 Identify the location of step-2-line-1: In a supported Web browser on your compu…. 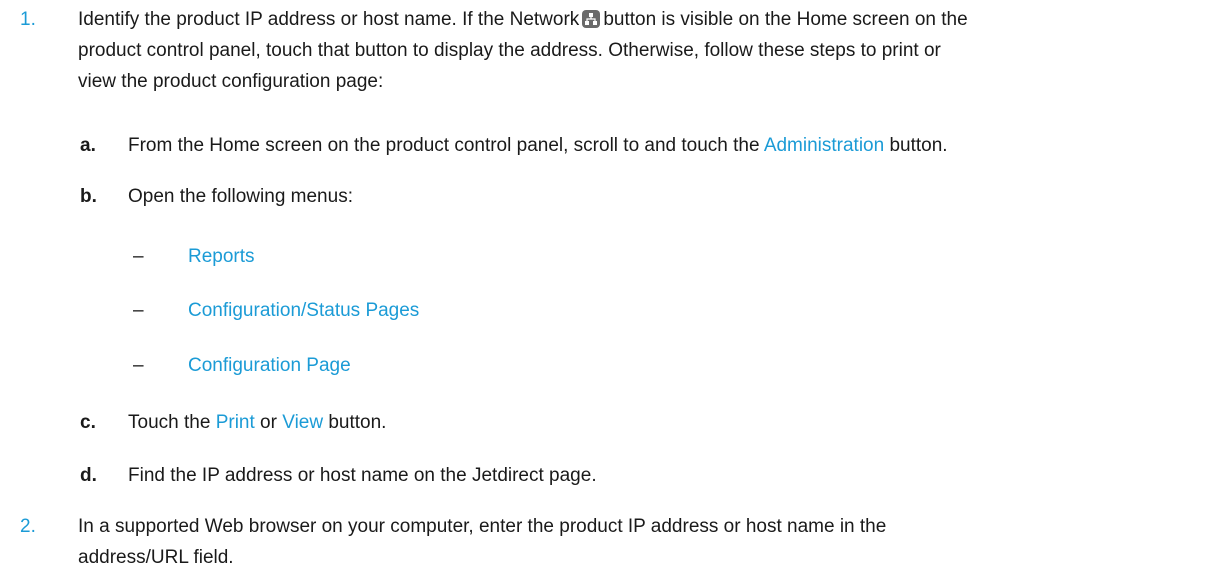
(482, 526).